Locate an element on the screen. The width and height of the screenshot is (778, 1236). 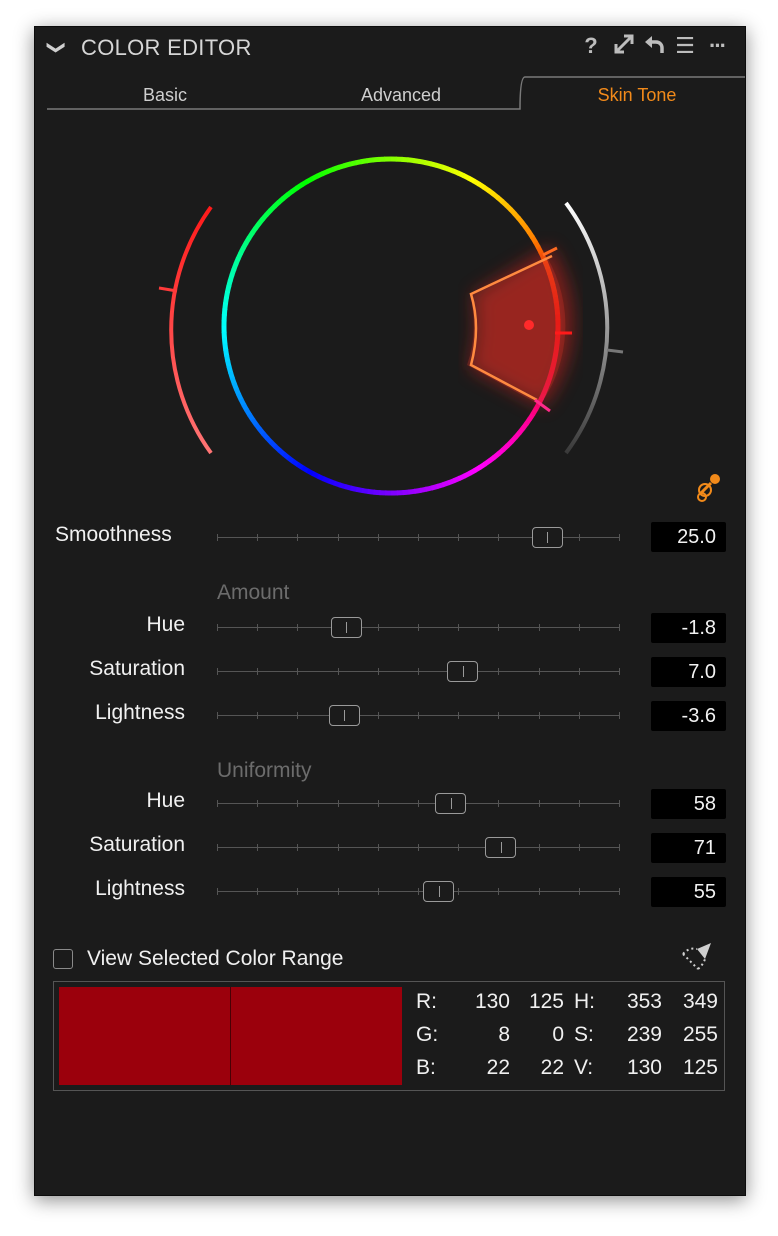
smoothness-value: 25.0 is located at coordinates (688, 537).